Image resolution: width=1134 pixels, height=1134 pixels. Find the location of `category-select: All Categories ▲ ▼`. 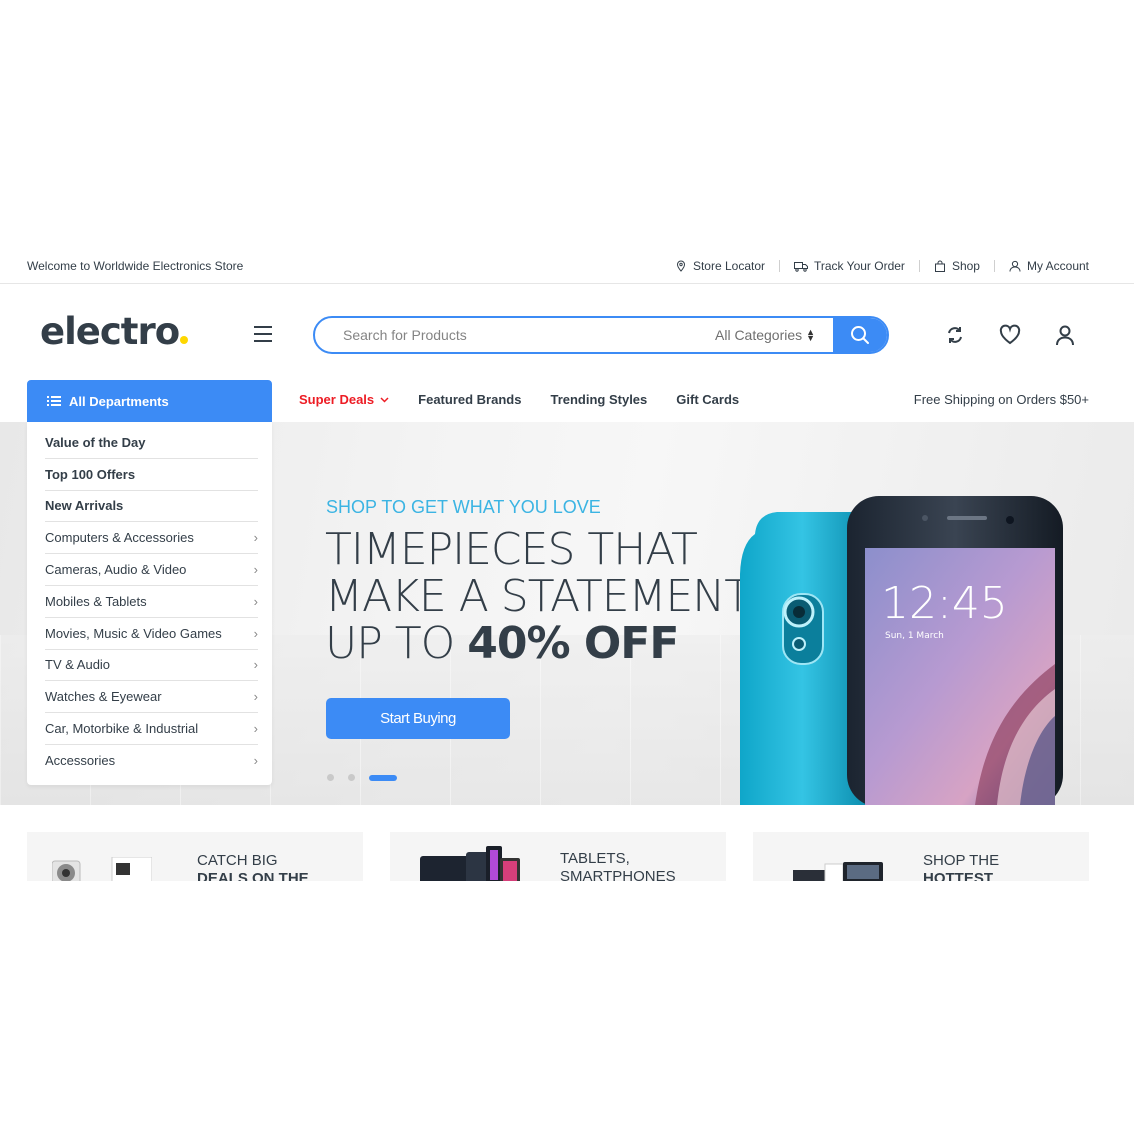

category-select: All Categories ▲ ▼ is located at coordinates (768, 335).